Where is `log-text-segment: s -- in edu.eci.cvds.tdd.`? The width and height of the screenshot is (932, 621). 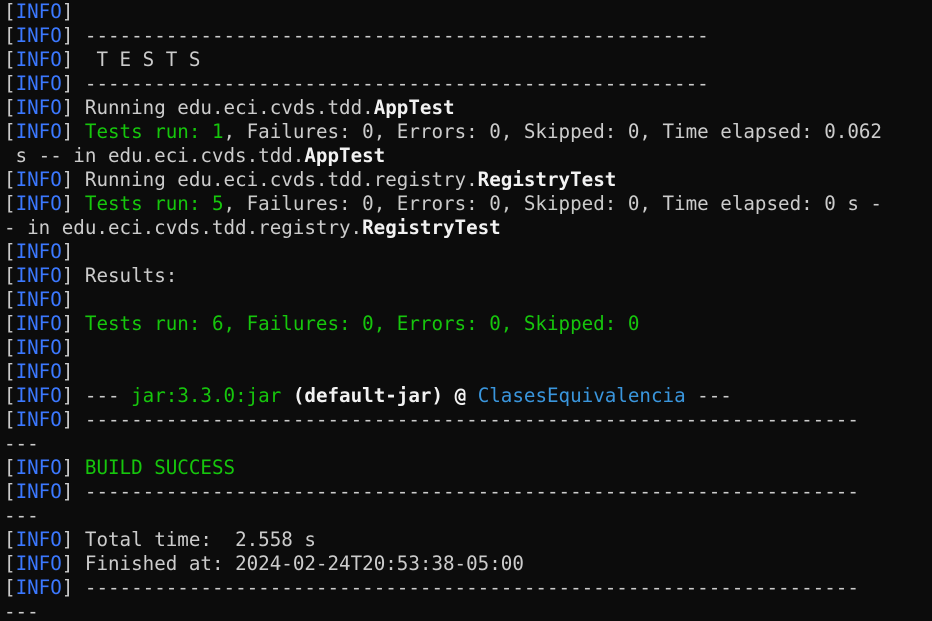 log-text-segment: s -- in edu.eci.cvds.tdd. is located at coordinates (154, 155).